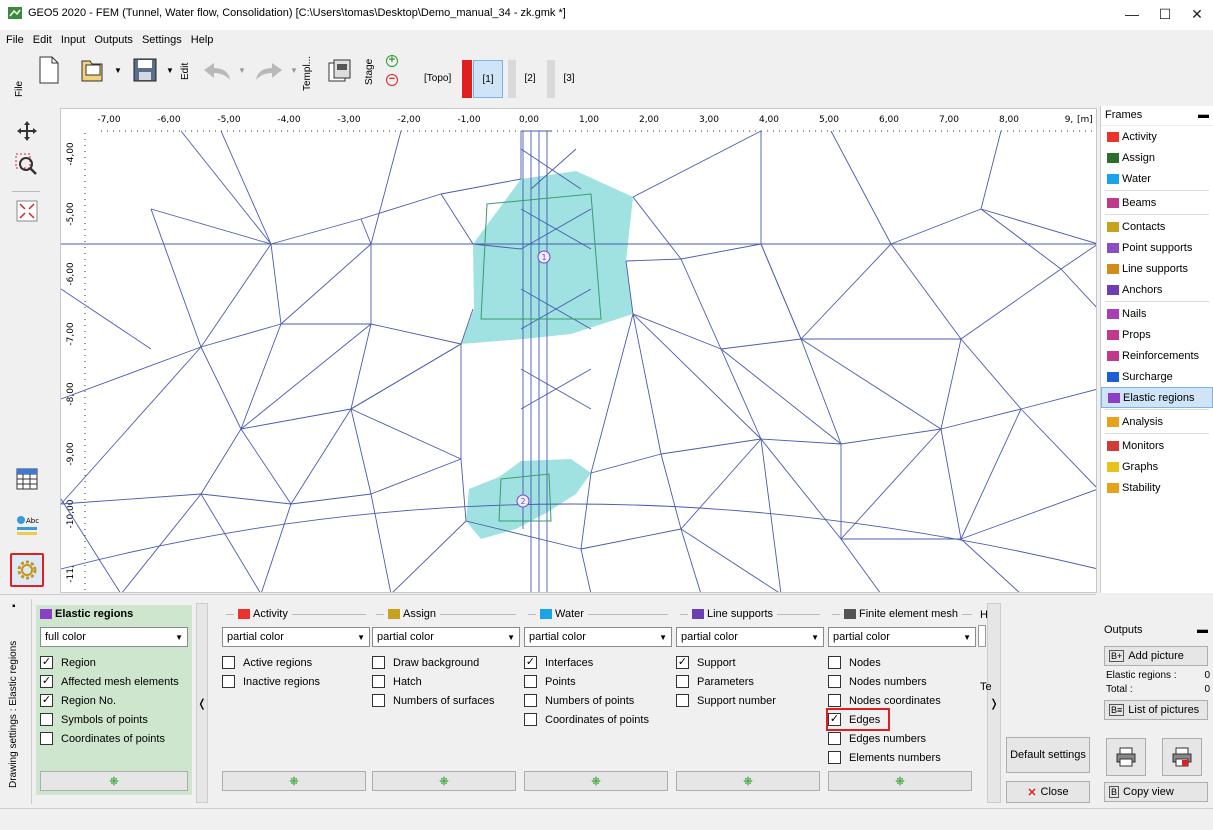  What do you see at coordinates (113, 40) in the screenshot?
I see `menu-outputs: Outputs` at bounding box center [113, 40].